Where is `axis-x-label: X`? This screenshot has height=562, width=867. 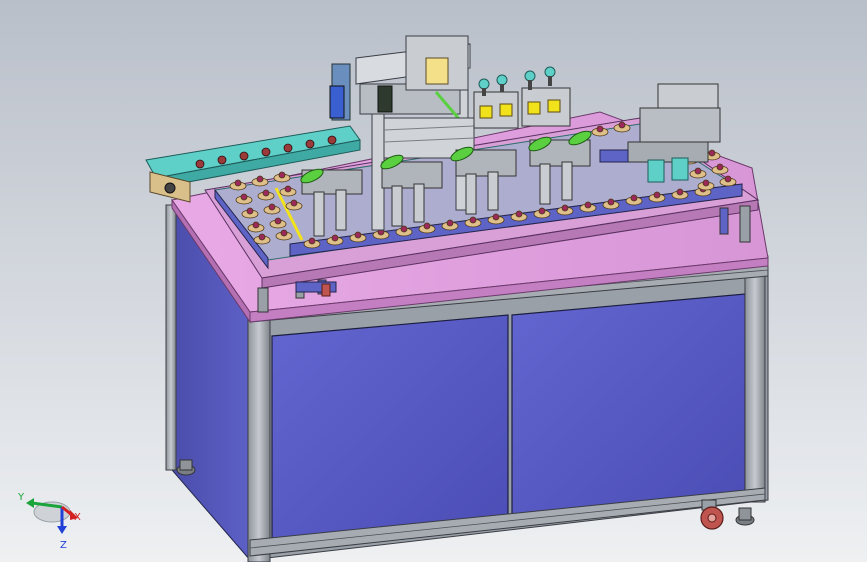
axis-x-label: X is located at coordinates (77, 517).